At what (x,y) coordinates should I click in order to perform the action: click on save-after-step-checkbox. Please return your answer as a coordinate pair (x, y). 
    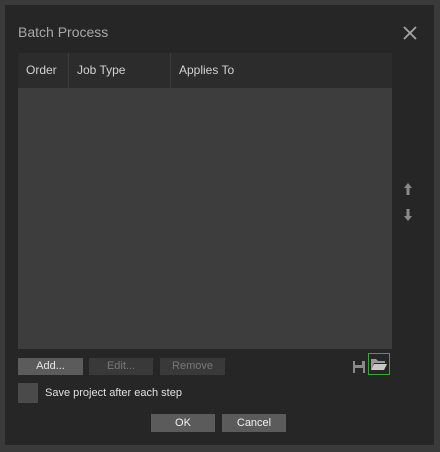
    Looking at the image, I should click on (28, 393).